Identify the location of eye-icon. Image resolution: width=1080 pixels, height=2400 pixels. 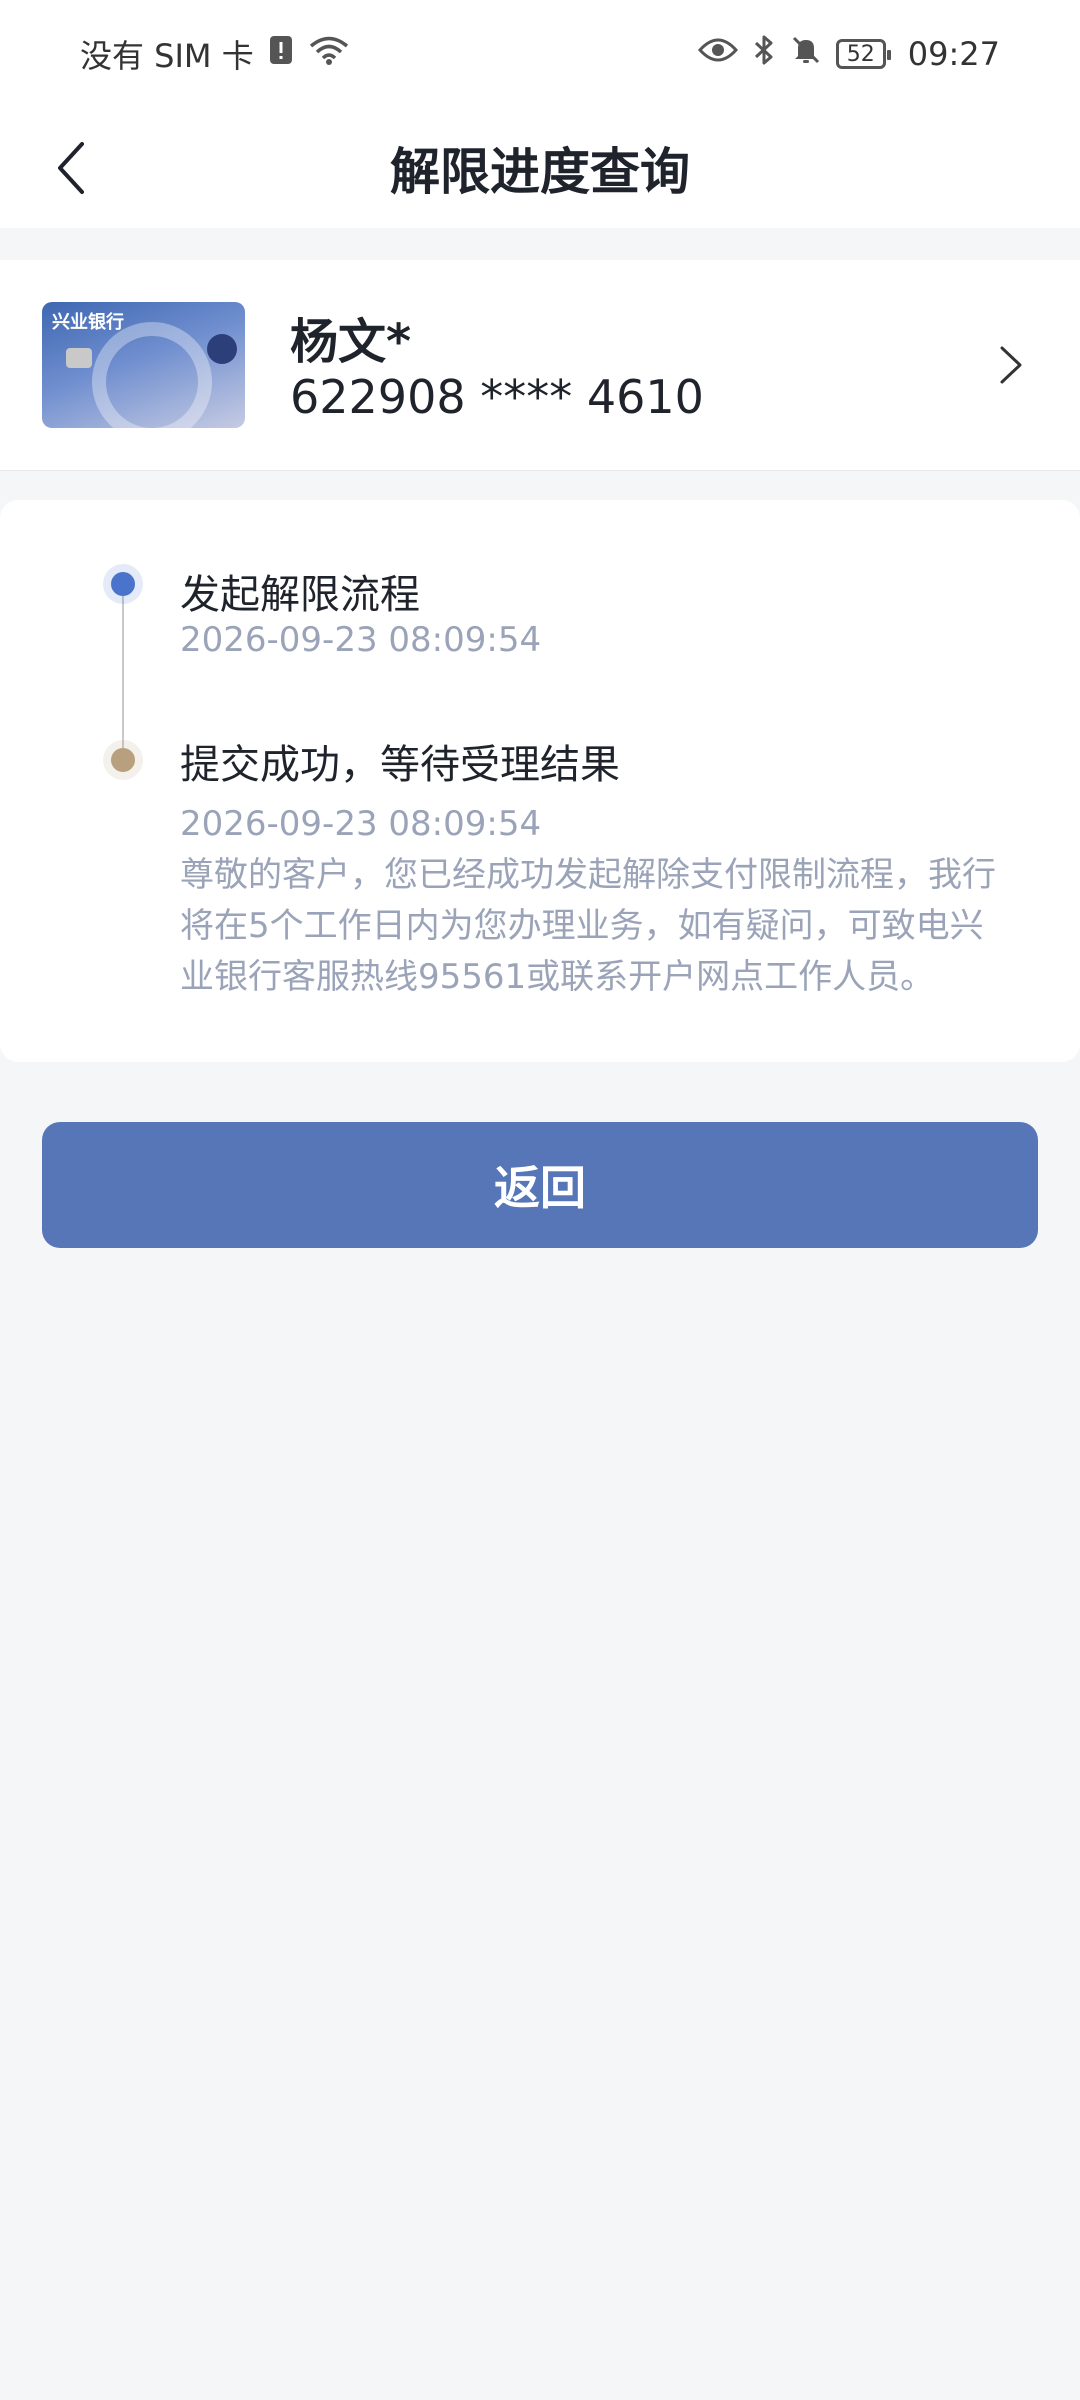
(717, 54).